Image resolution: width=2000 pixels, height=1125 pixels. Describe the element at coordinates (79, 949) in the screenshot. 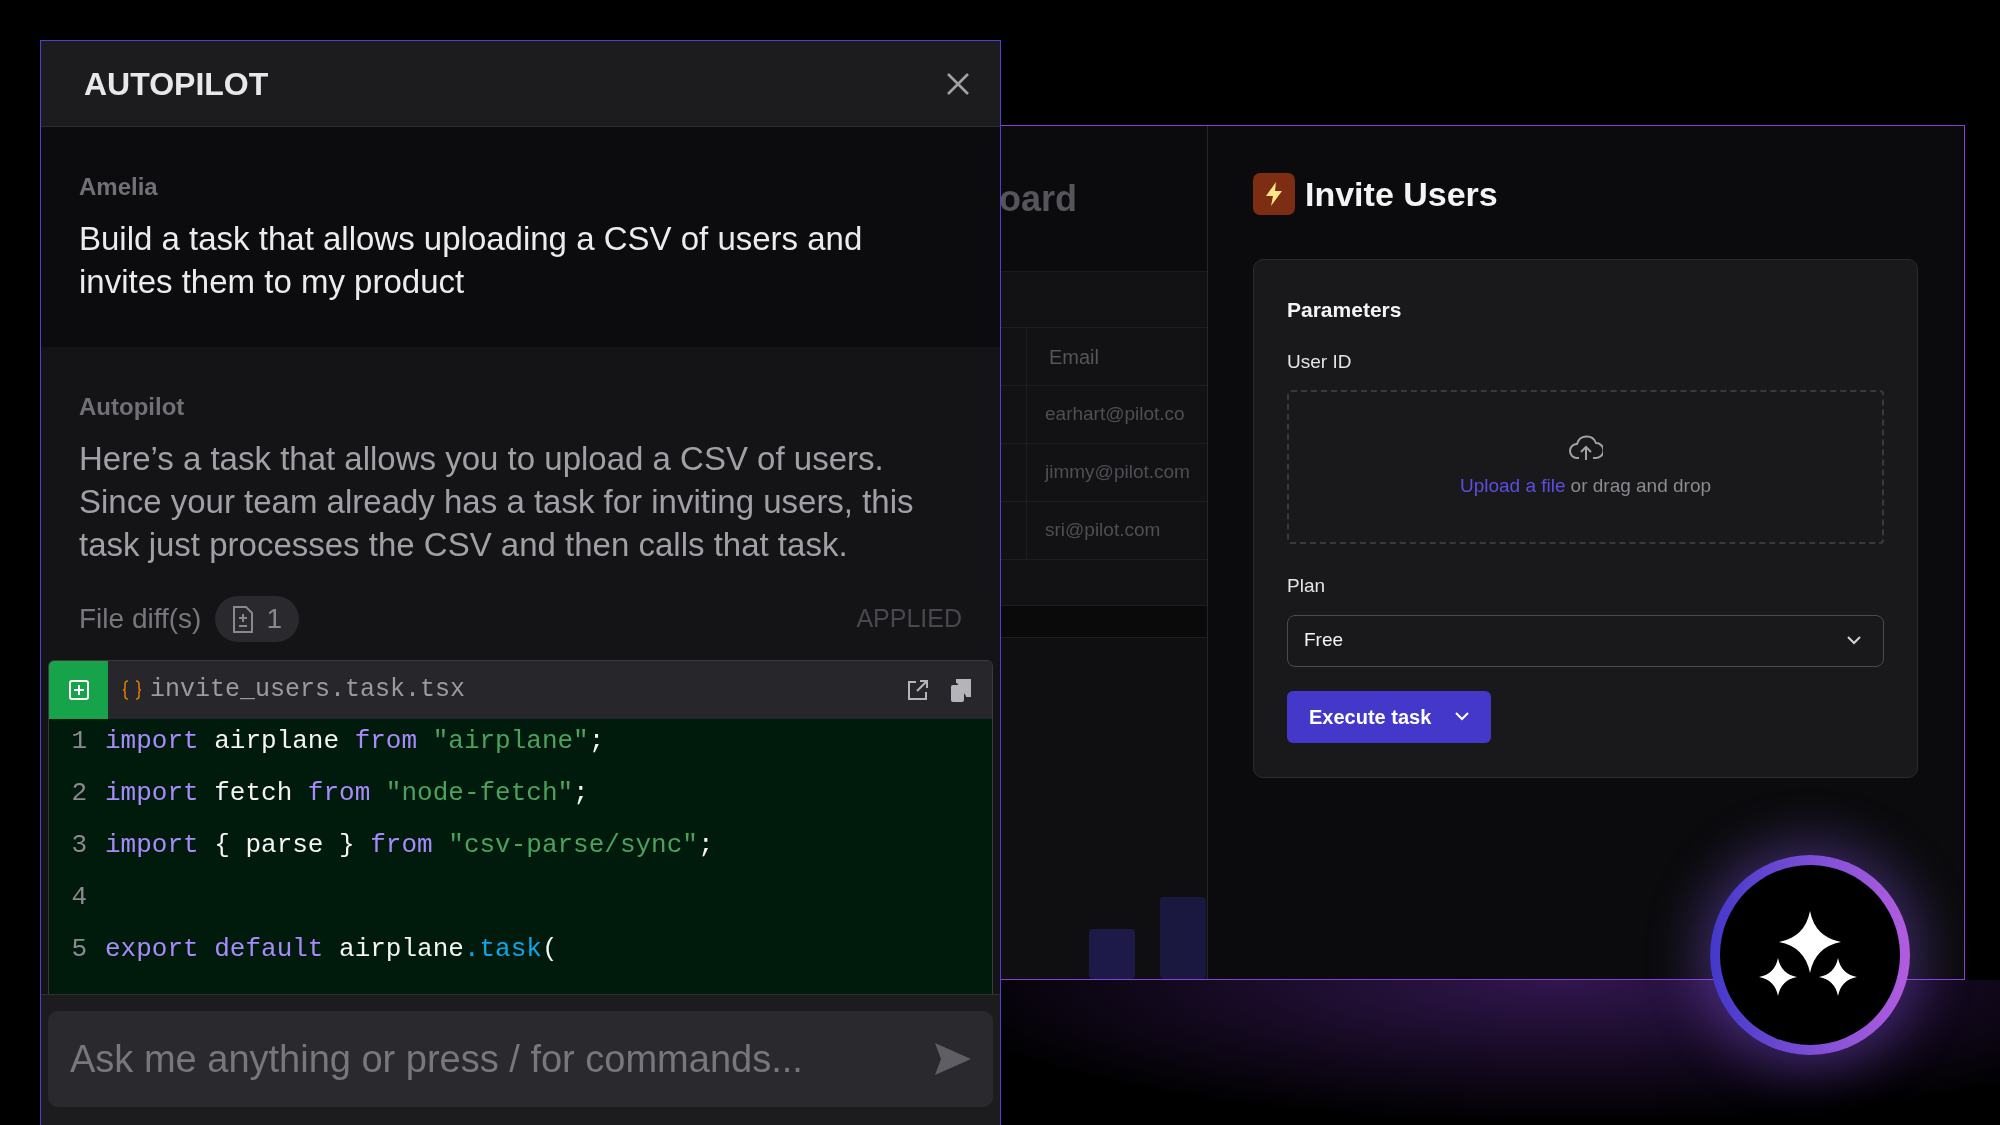

I see `line-number: 5` at that location.